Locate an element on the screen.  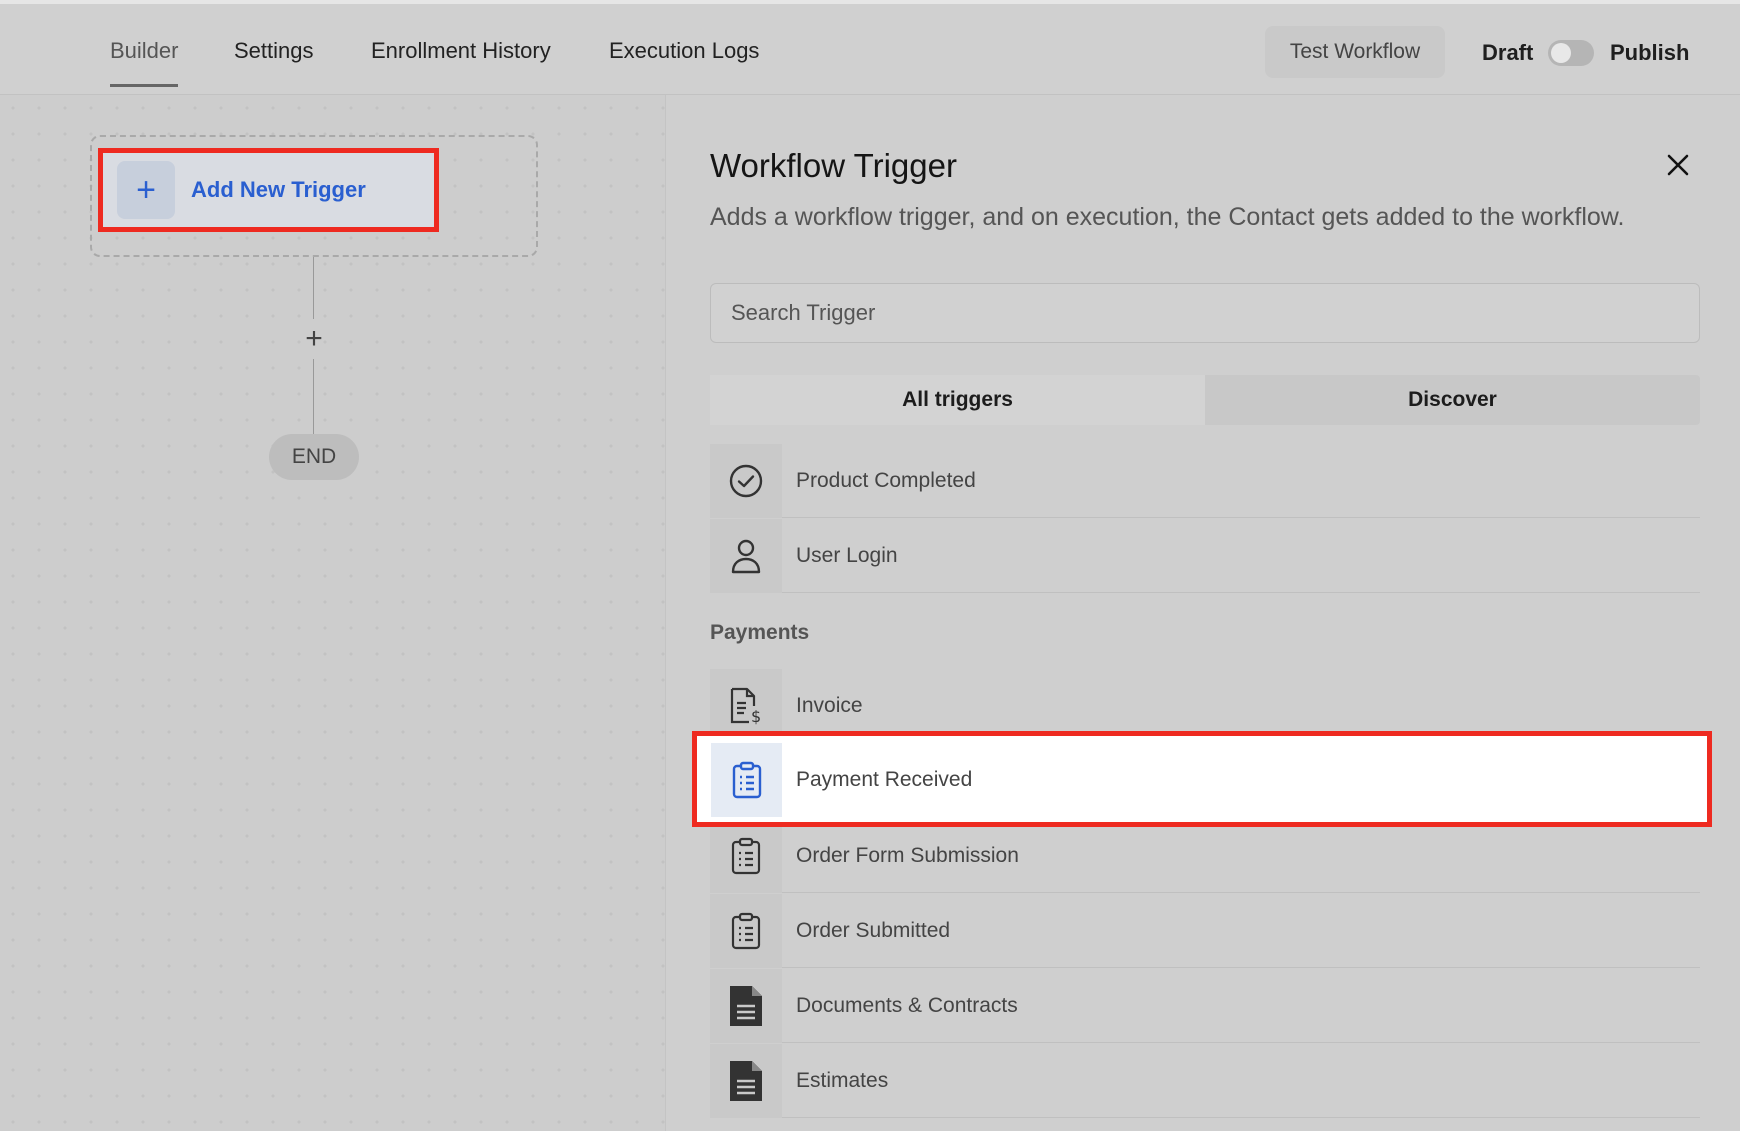
trigger-item-label: Product Completed is located at coordinates (1241, 481).